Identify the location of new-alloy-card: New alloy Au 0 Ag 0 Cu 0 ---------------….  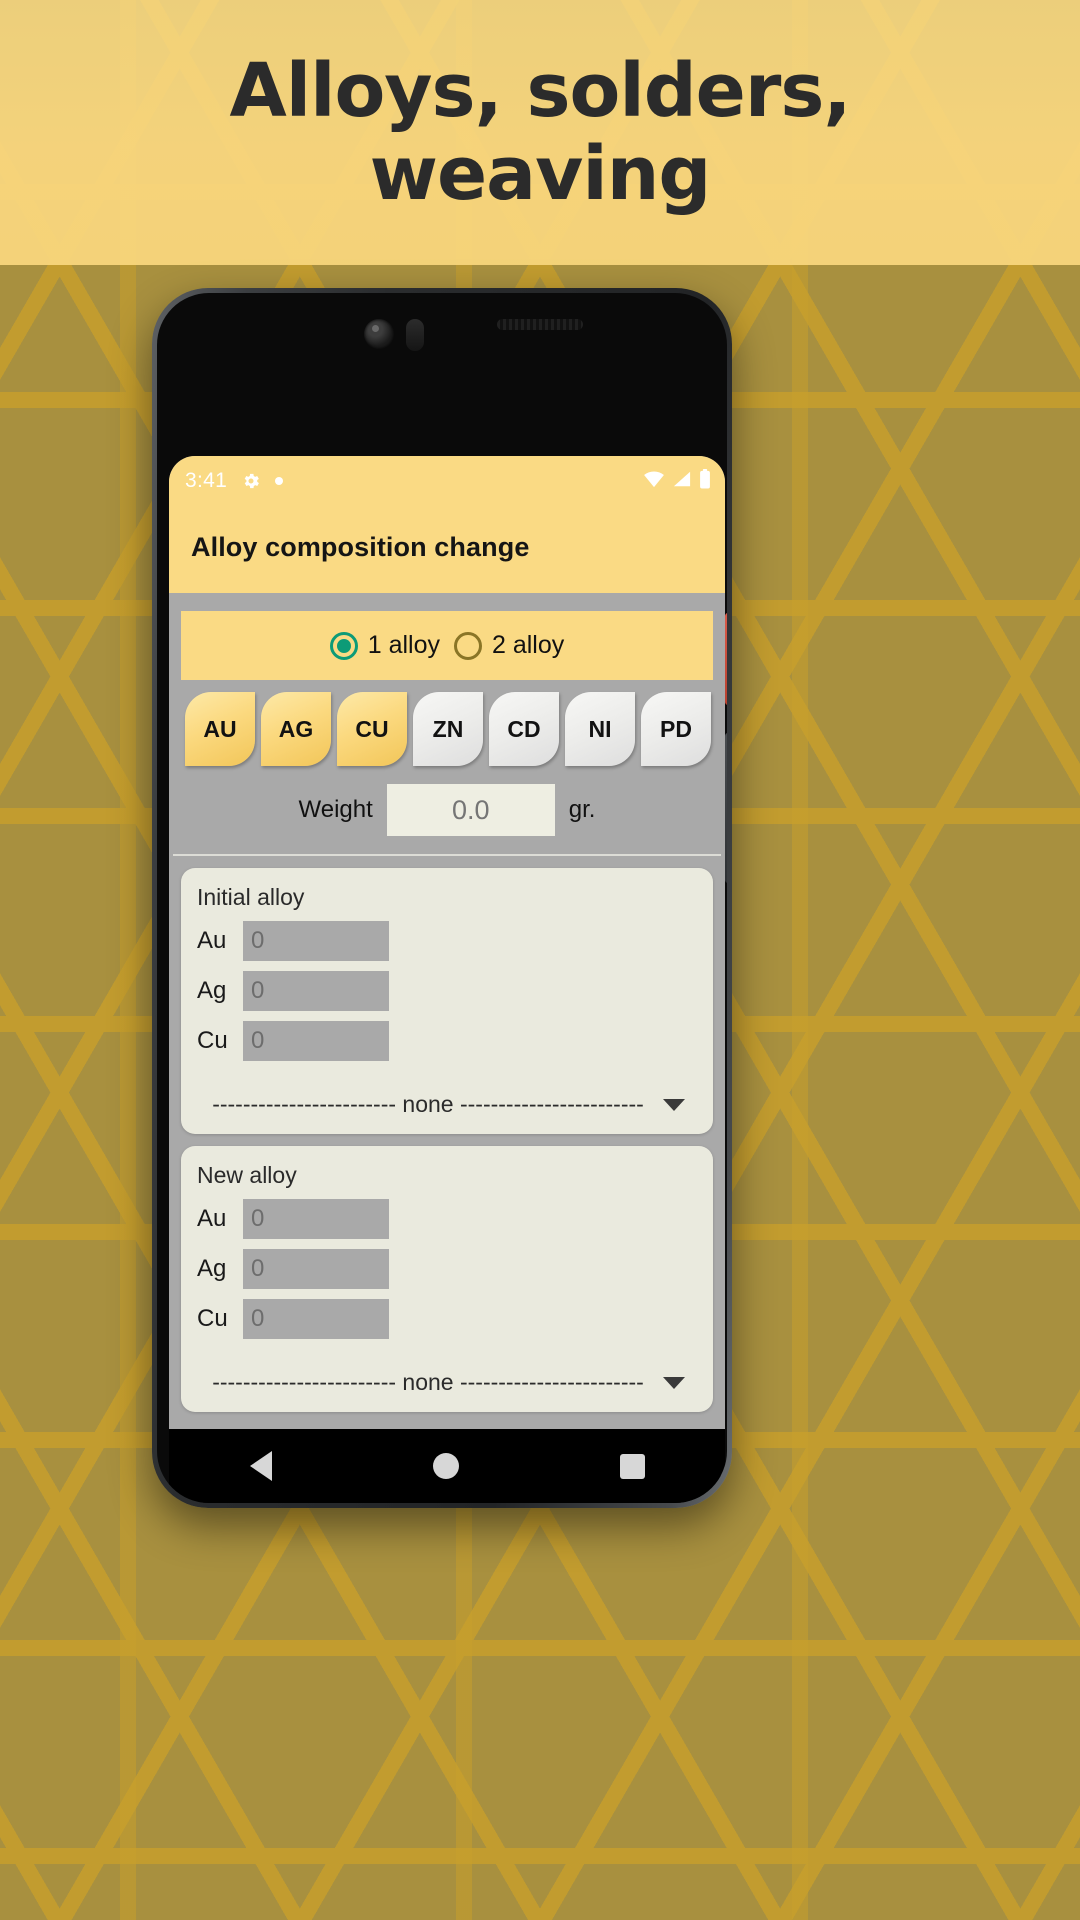
(447, 1279).